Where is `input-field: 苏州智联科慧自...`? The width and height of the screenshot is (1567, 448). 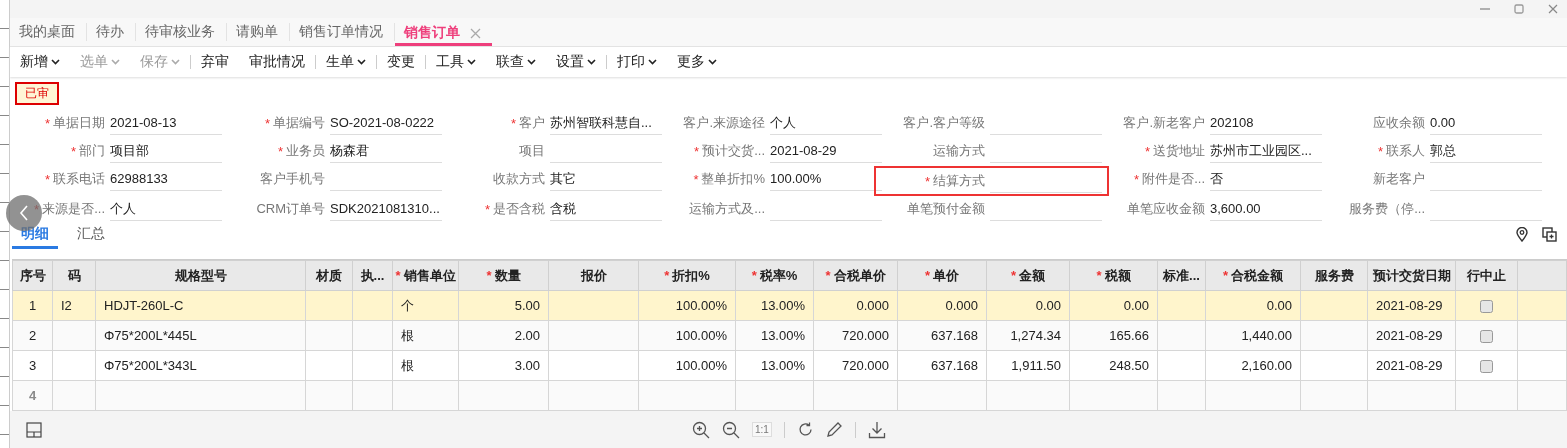 input-field: 苏州智联科慧自... is located at coordinates (606, 123).